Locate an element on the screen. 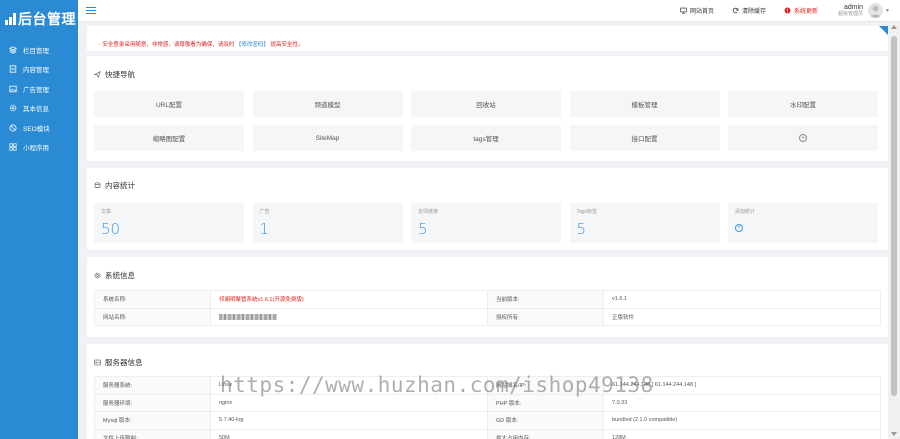 This screenshot has height=439, width=900. system-name-value: 祁阑明聚管系统v1.6.1(开源免费版) is located at coordinates (349, 299).